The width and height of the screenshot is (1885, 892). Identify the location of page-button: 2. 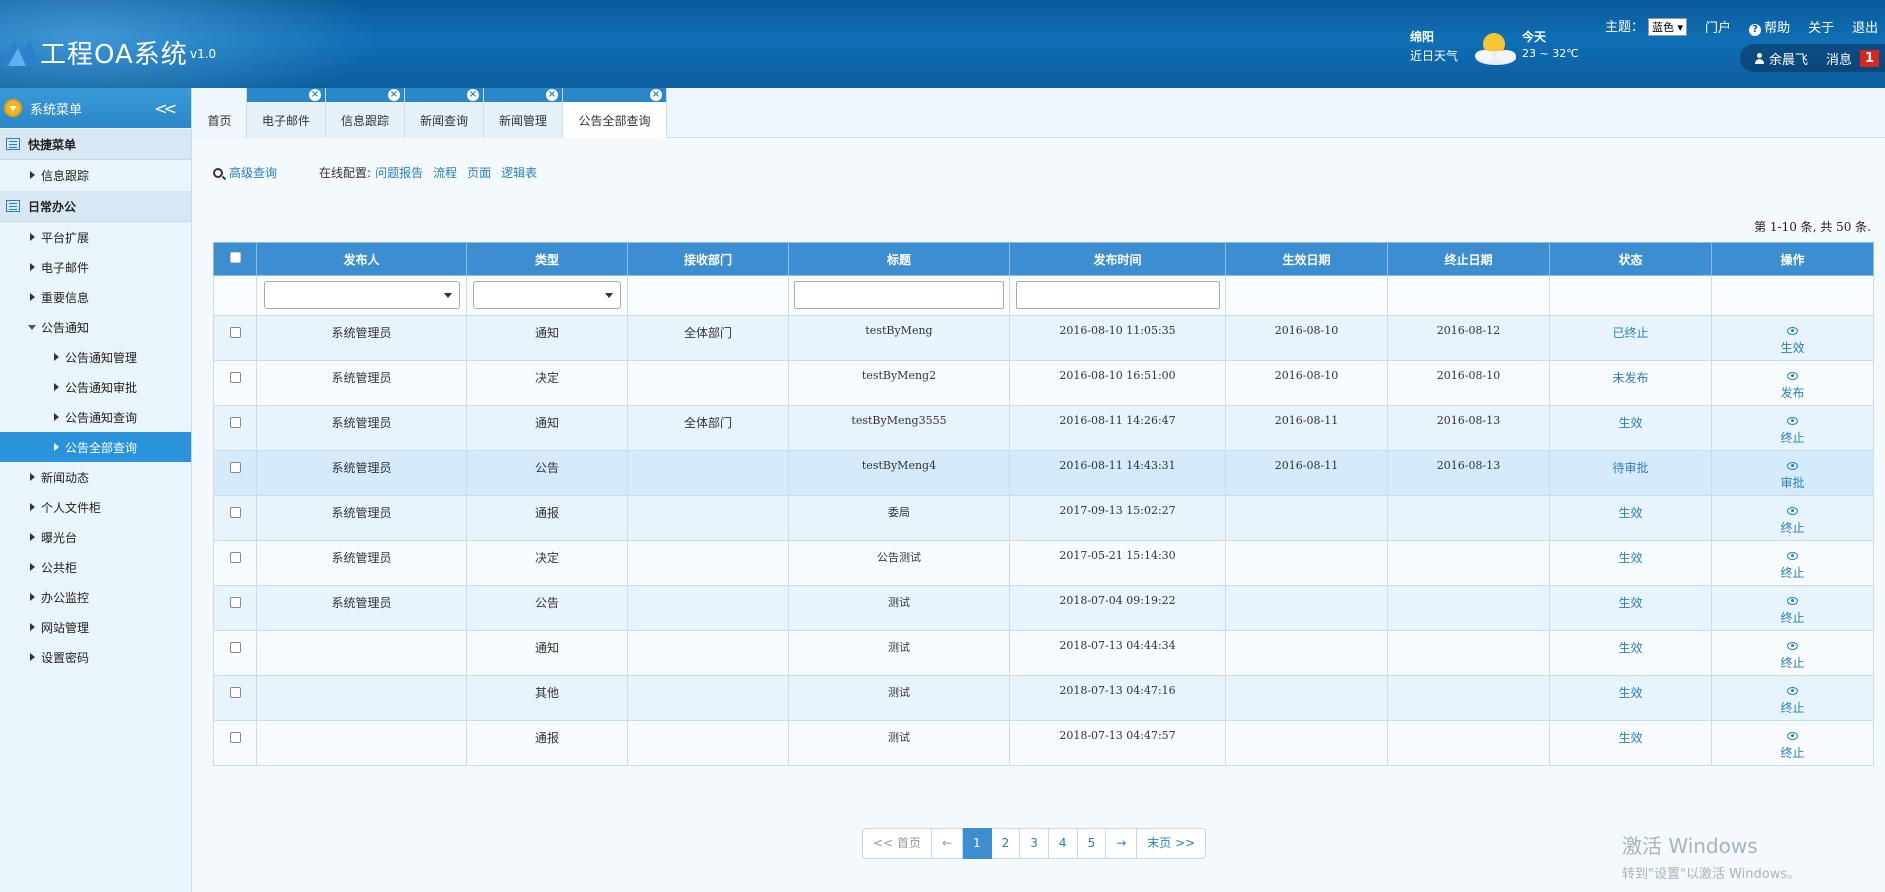
(1006, 843).